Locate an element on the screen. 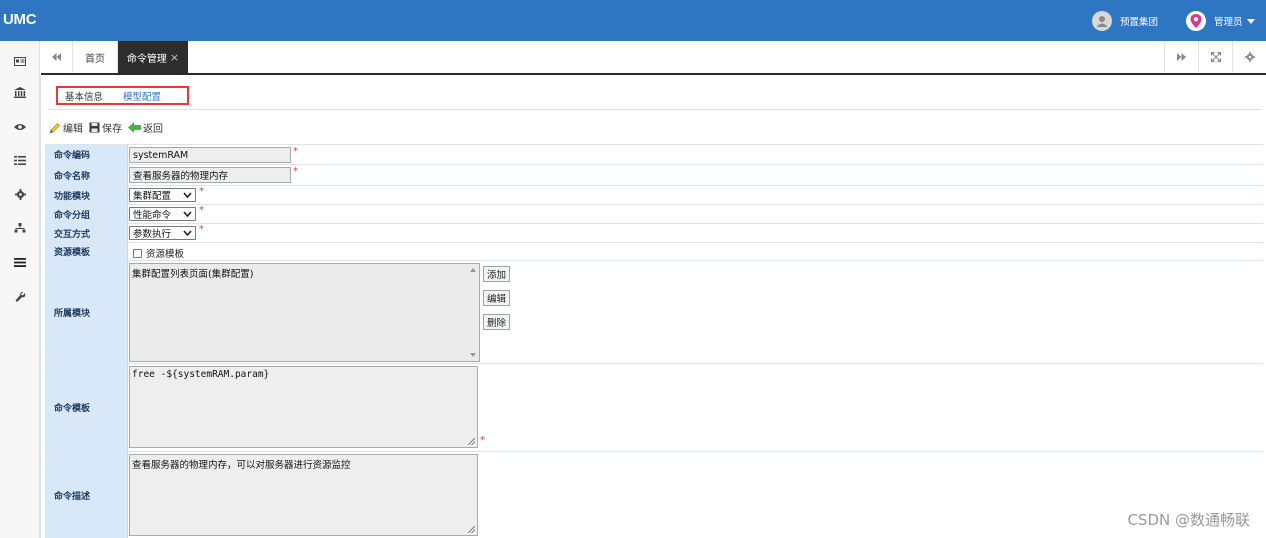 The width and height of the screenshot is (1266, 538). group-select-value: 性能命令 is located at coordinates (152, 215).